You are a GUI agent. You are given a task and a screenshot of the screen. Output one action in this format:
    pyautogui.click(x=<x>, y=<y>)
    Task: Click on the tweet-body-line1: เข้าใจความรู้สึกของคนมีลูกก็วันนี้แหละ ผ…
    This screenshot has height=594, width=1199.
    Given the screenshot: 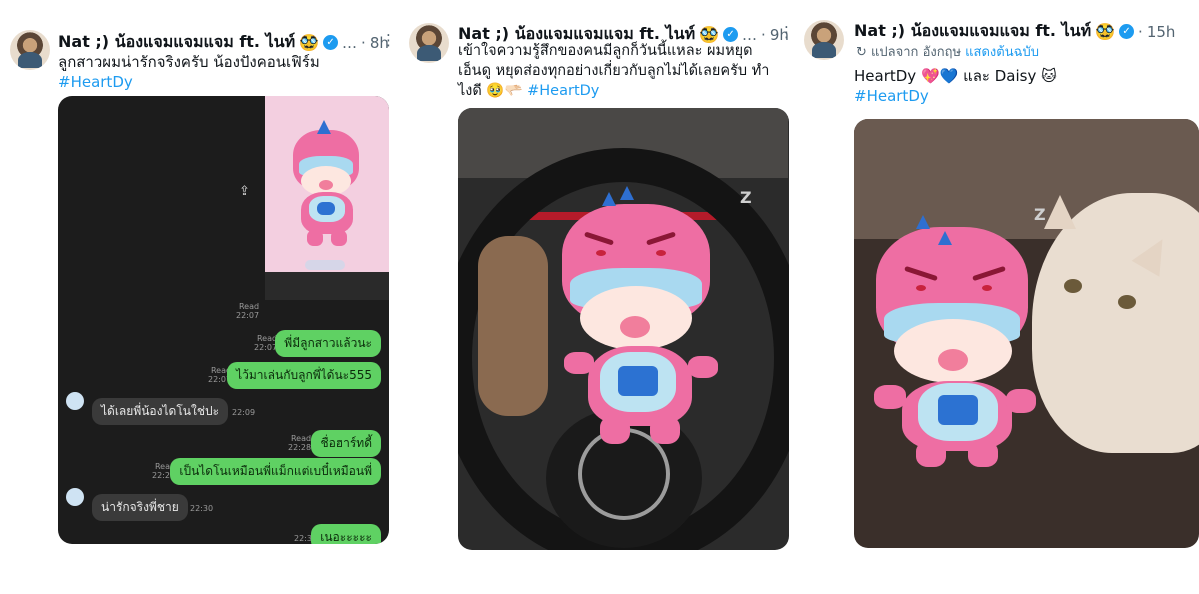 What is the action you would take?
    pyautogui.click(x=605, y=51)
    